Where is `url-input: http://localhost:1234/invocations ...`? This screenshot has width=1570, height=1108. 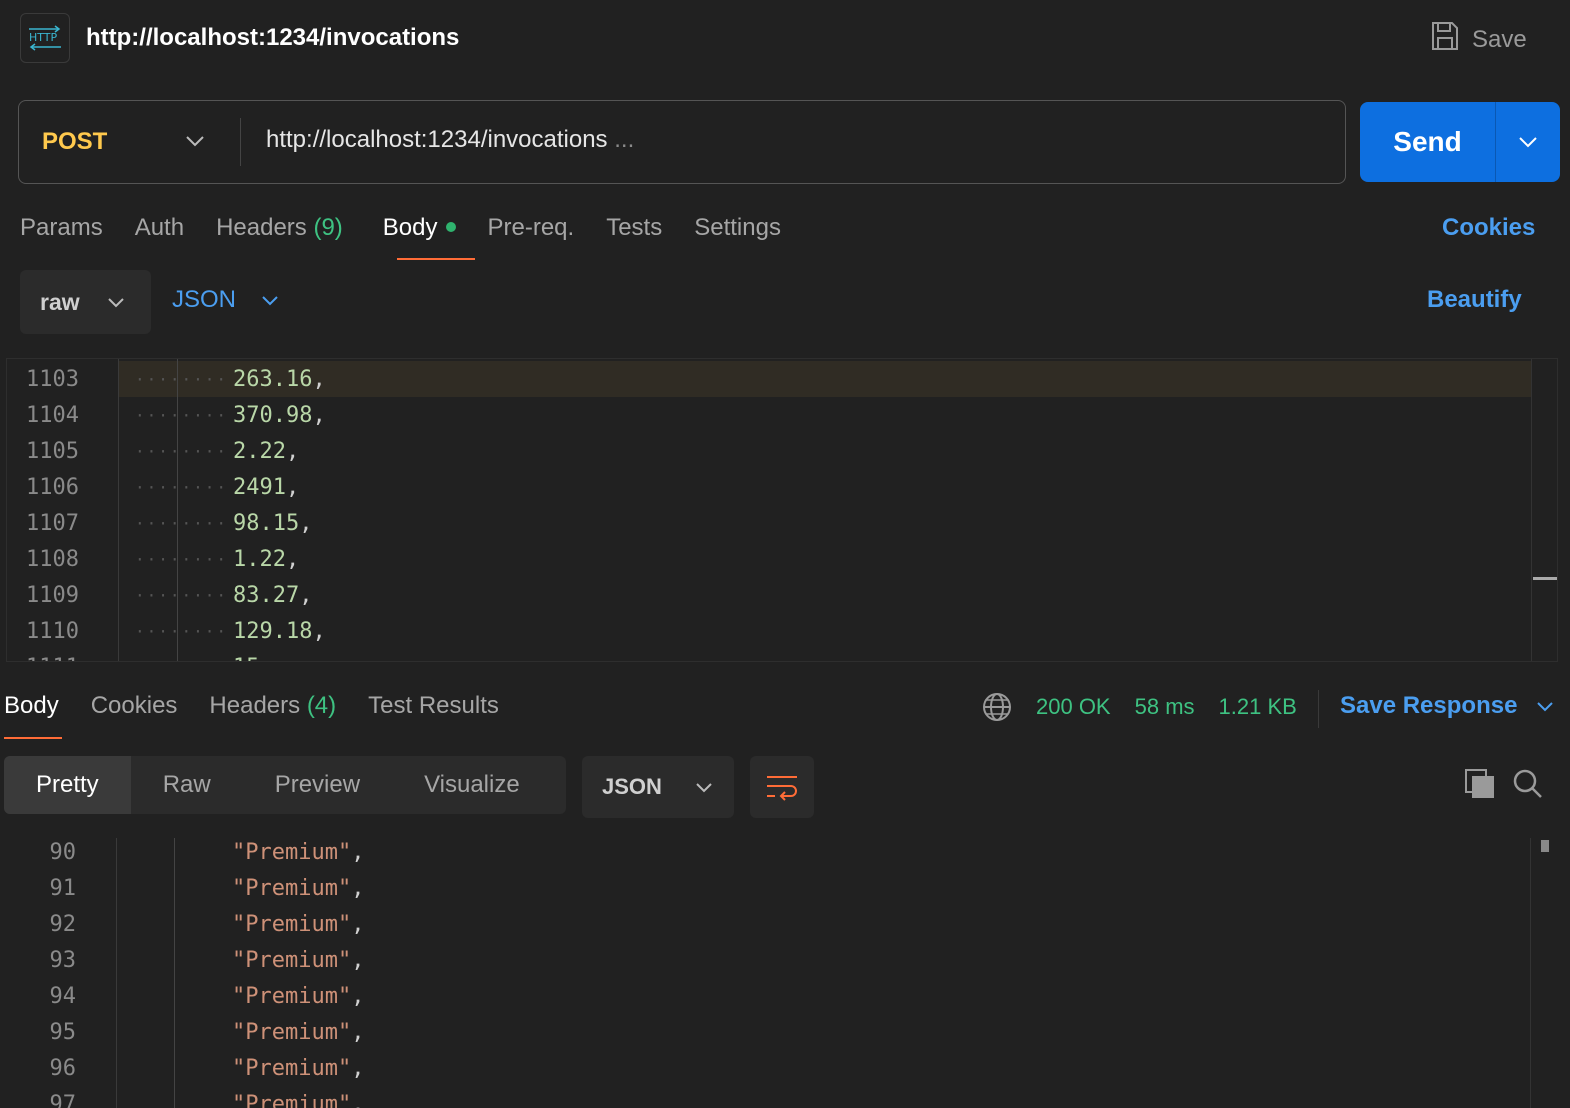
url-input: http://localhost:1234/invocations ... is located at coordinates (450, 140).